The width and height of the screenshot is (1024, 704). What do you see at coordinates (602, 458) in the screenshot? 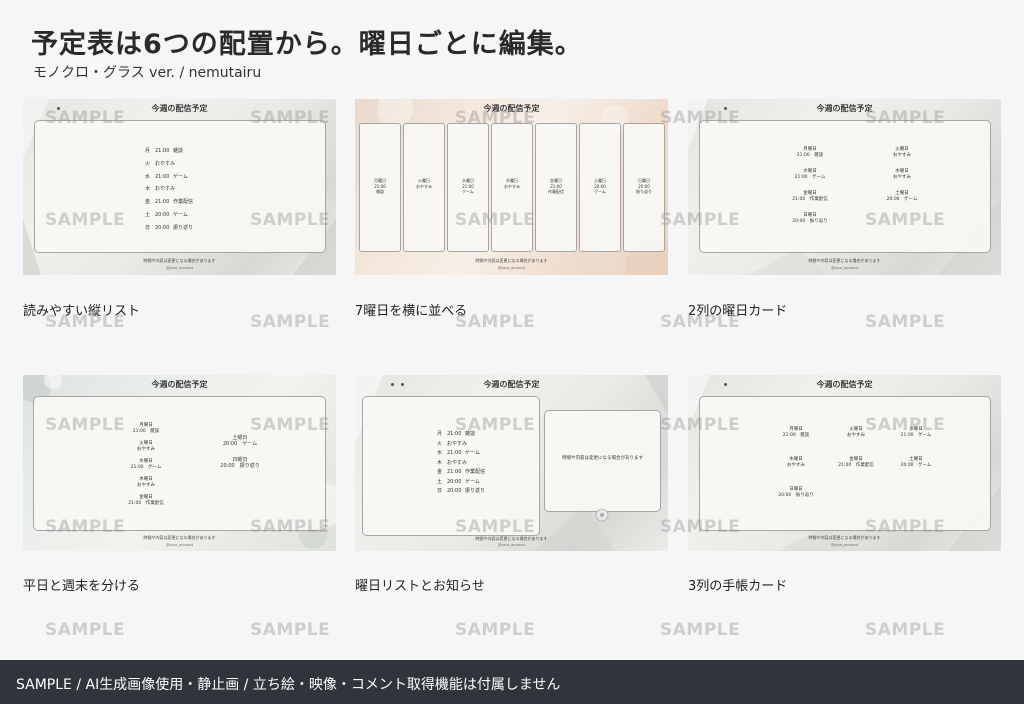
I see `notice-panel-text: 時間や内容は変更になる場合があります` at bounding box center [602, 458].